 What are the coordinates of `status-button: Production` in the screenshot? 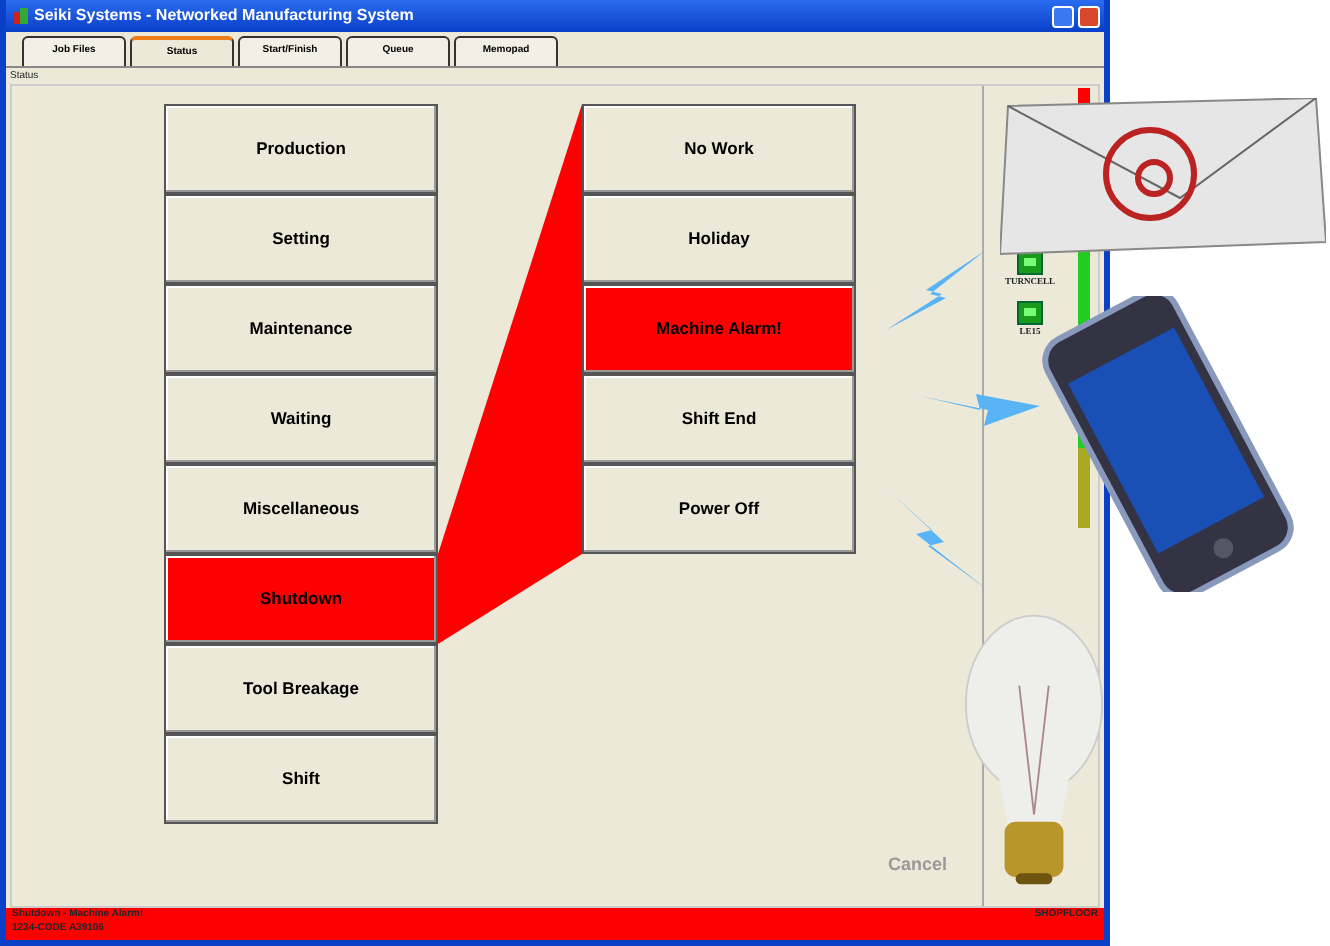 It's located at (301, 149).